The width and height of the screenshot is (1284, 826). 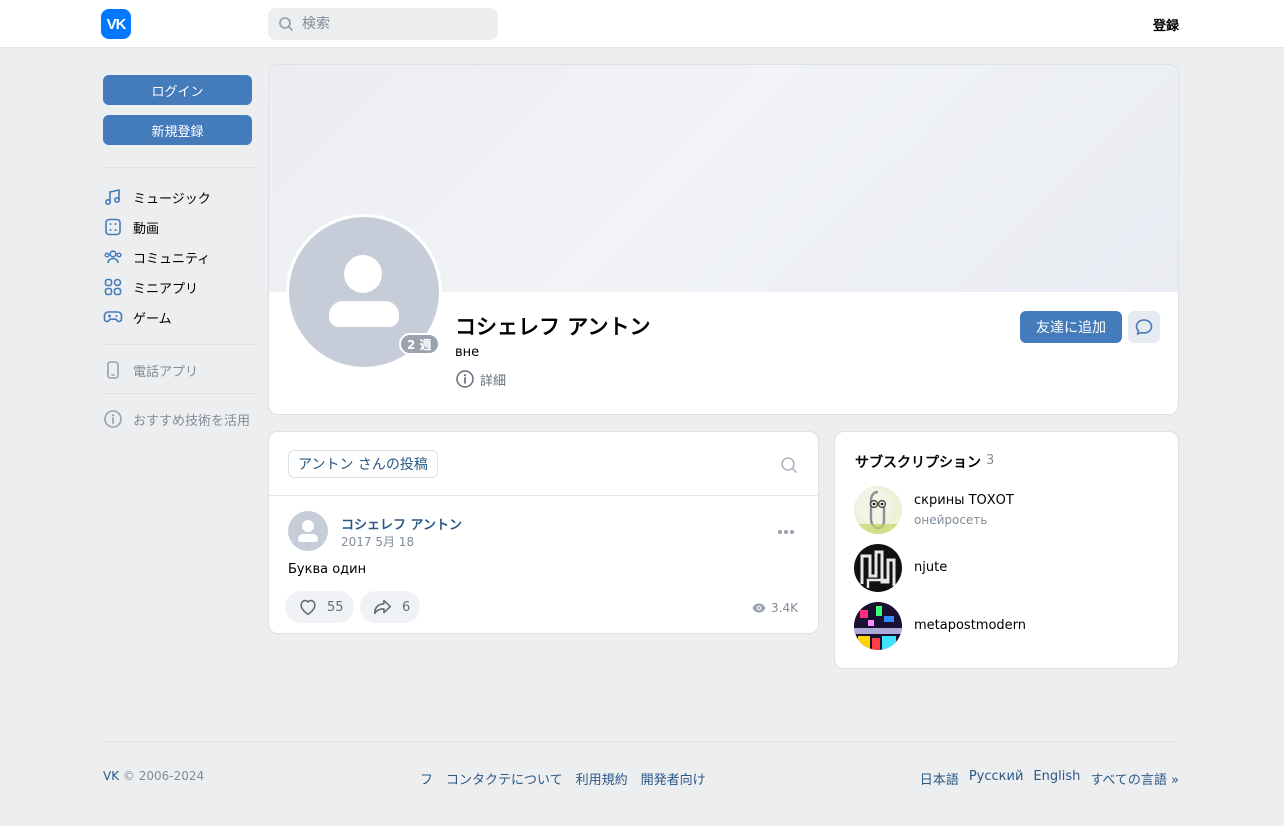 What do you see at coordinates (146, 229) in the screenshot?
I see `sidebar-item-label: 動画` at bounding box center [146, 229].